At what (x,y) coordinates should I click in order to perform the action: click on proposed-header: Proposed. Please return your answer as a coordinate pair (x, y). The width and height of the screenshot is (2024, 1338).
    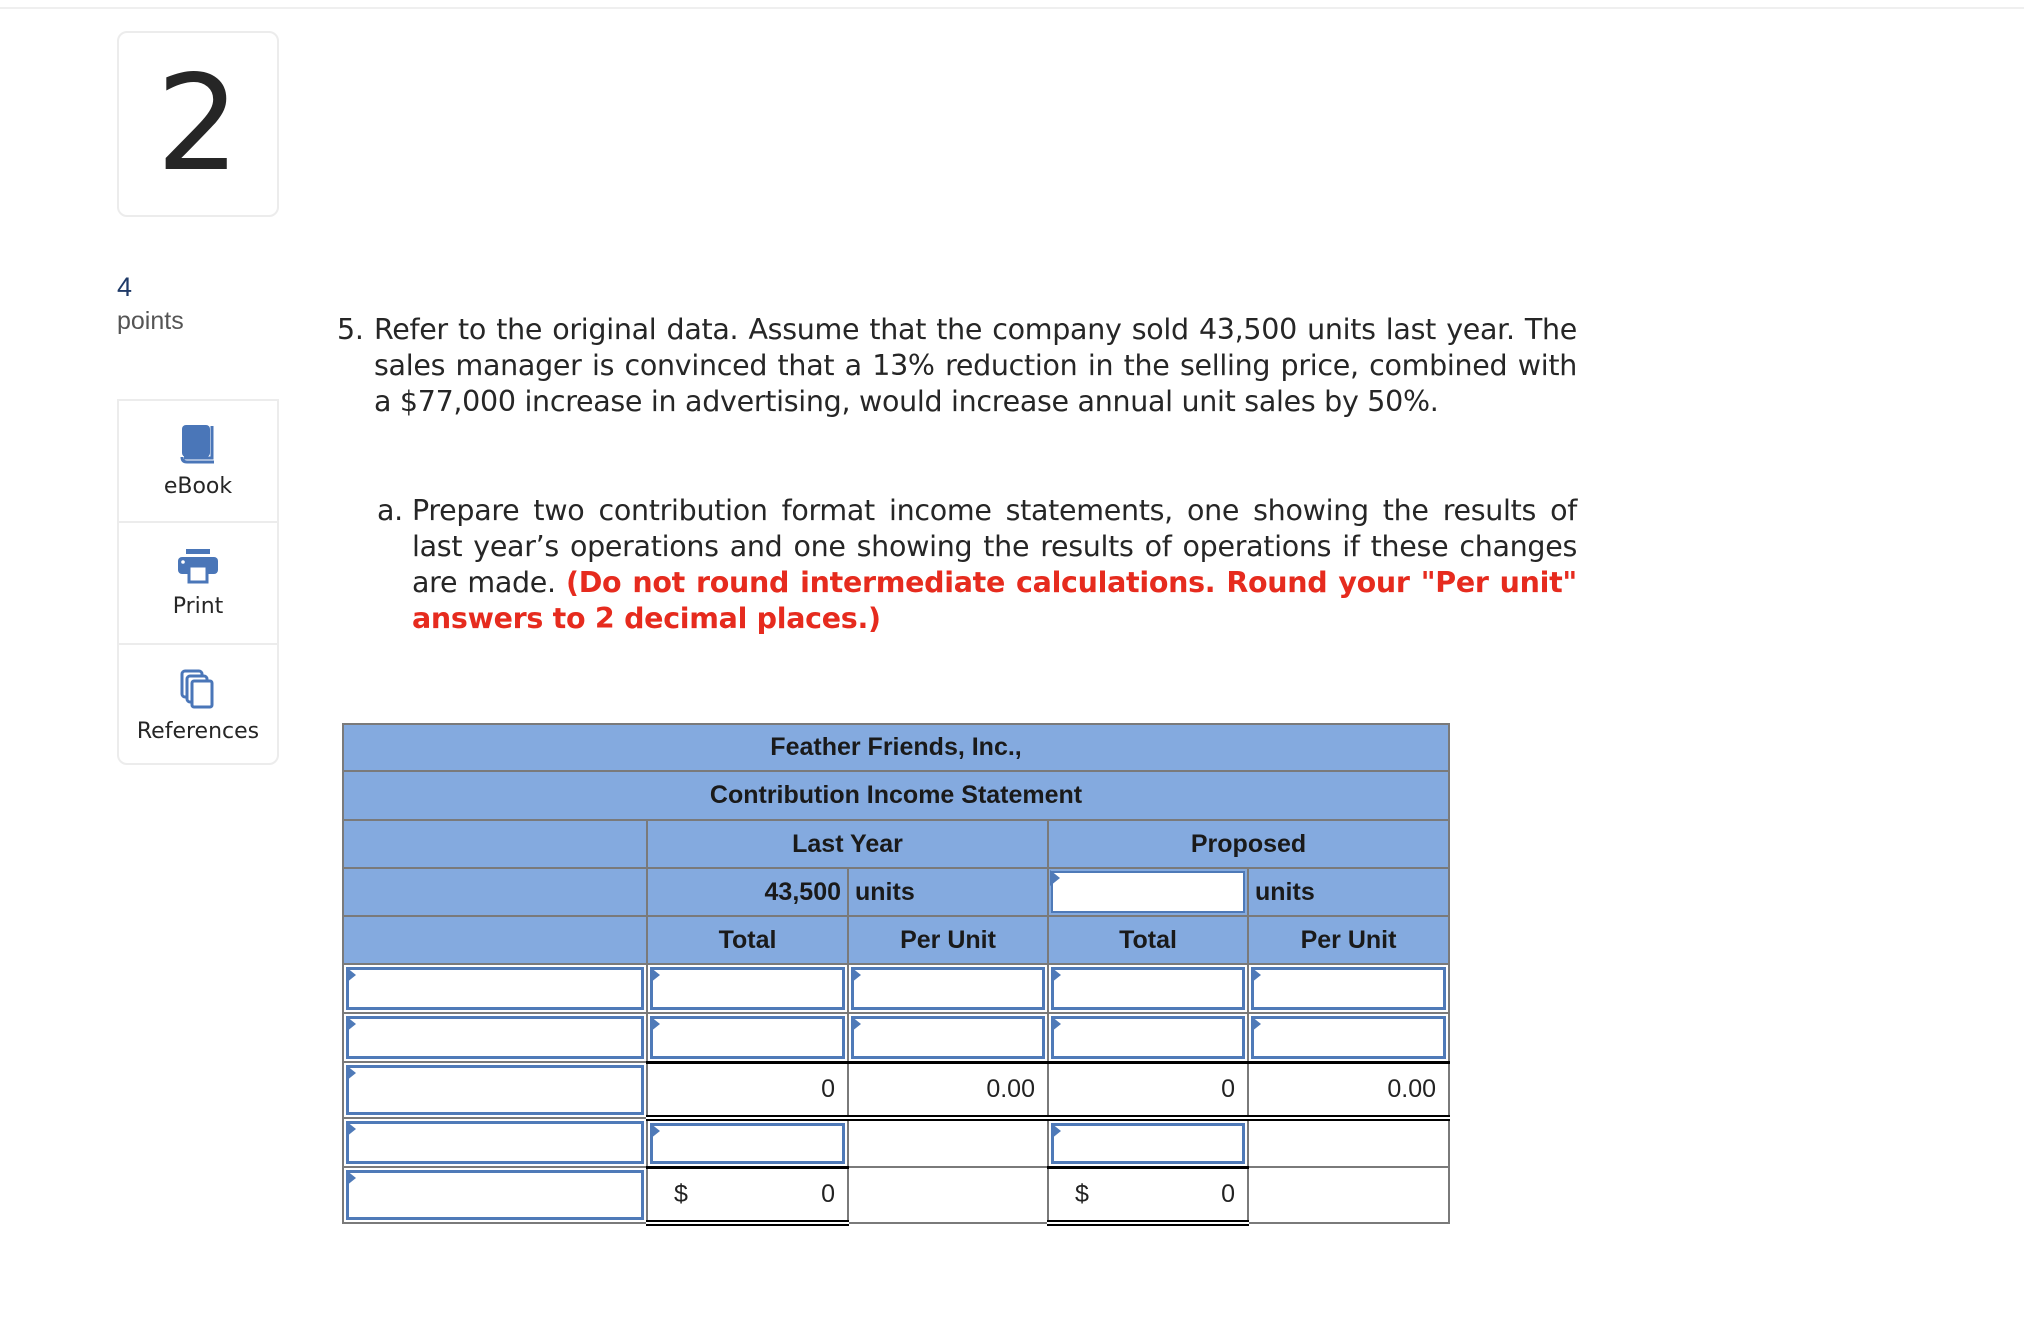
    Looking at the image, I should click on (1248, 844).